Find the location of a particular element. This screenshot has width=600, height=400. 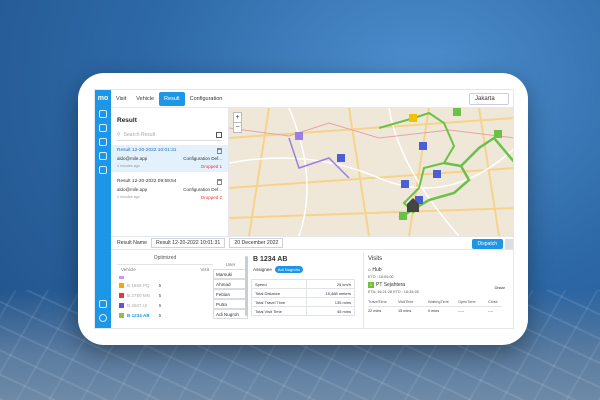

left-rail: mo is located at coordinates (103, 209).